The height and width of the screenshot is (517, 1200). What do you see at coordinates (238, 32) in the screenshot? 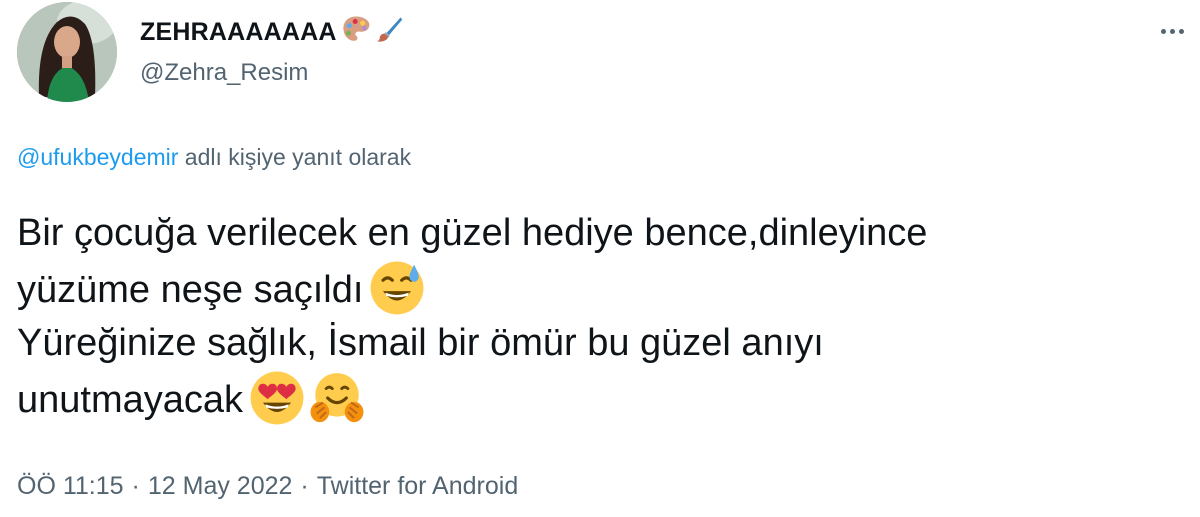
I see `display-name-text: ZEHRAAAAAAA` at bounding box center [238, 32].